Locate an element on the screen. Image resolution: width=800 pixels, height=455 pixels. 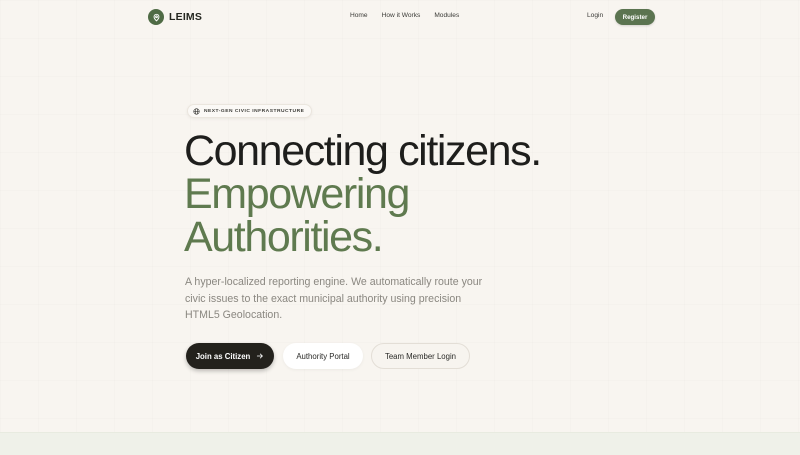
authority-portal-button: Authority Portal is located at coordinates (323, 356).